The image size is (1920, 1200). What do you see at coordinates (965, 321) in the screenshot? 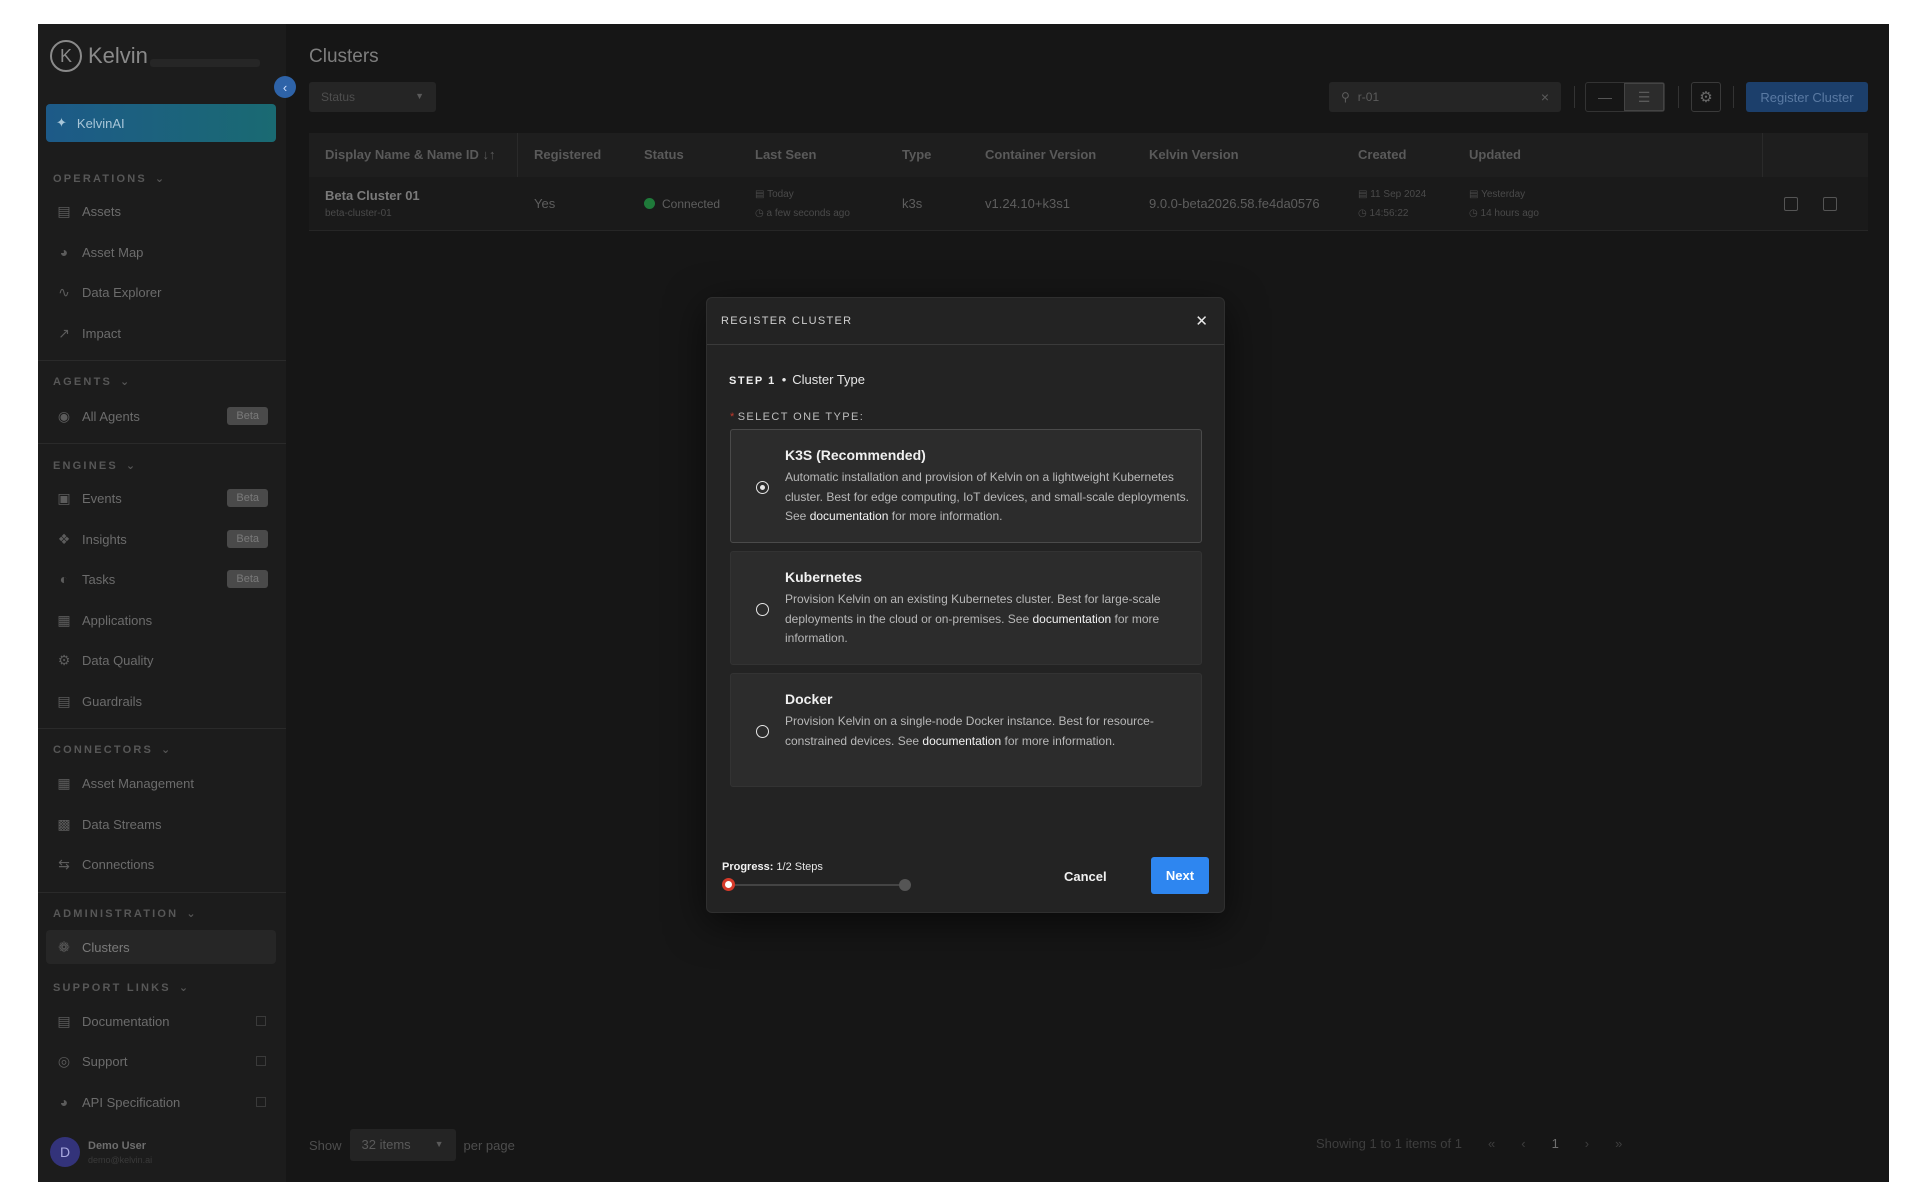
I see `modal-header: REGISTER CLUSTER` at bounding box center [965, 321].